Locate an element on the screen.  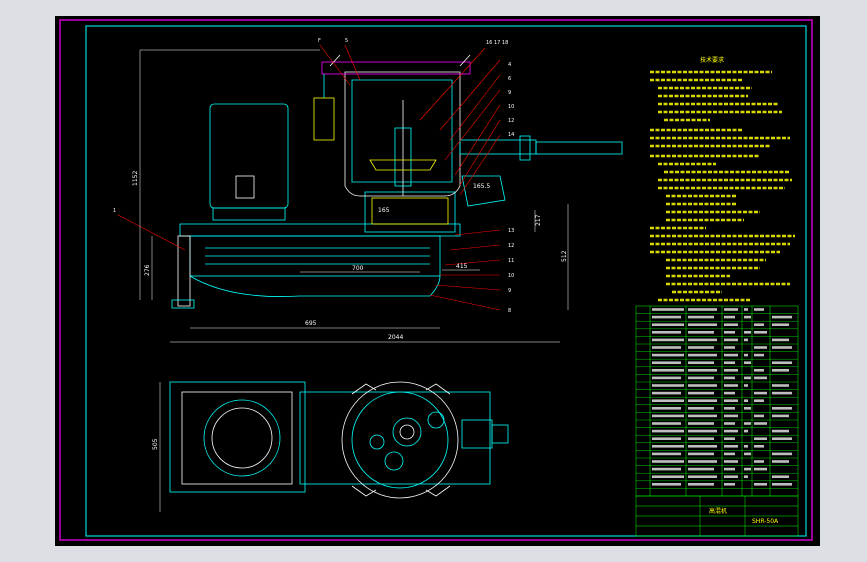
title-part-name: 高混机 is located at coordinates (718, 511).